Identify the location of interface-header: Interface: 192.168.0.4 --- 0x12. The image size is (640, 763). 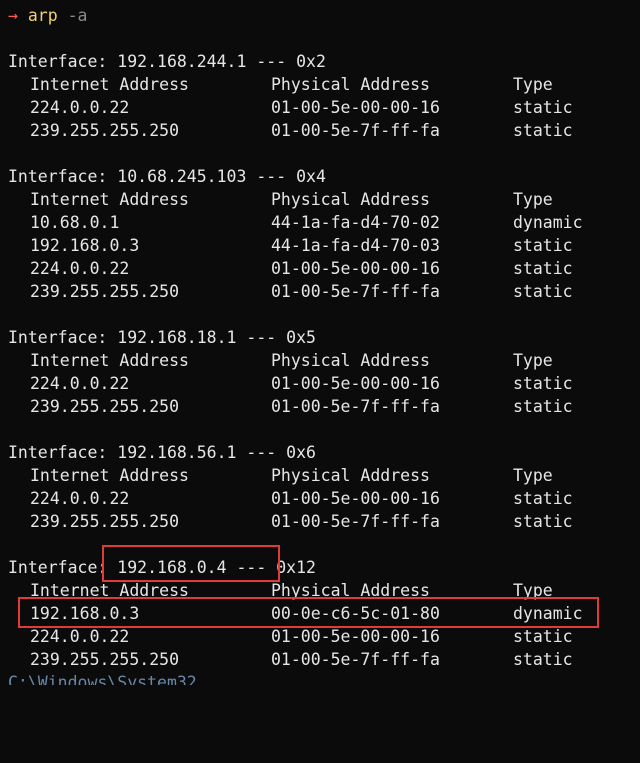
(162, 567).